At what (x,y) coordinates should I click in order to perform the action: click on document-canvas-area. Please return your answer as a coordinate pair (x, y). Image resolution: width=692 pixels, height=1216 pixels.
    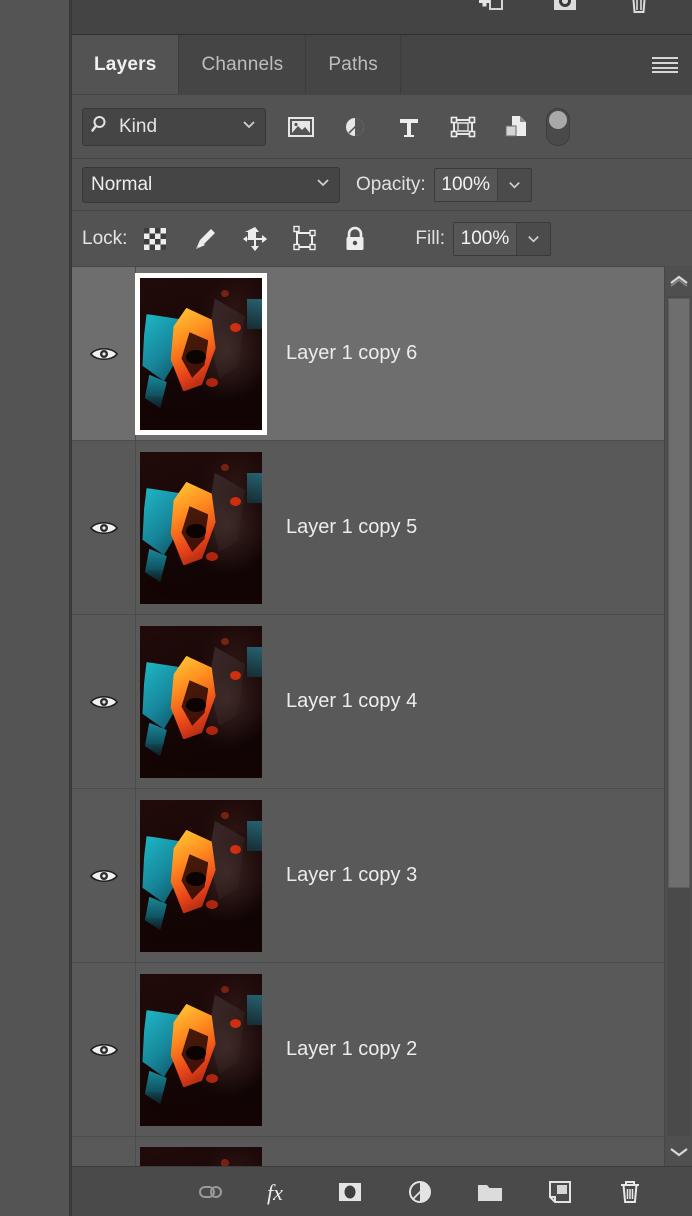
    Looking at the image, I should click on (36, 608).